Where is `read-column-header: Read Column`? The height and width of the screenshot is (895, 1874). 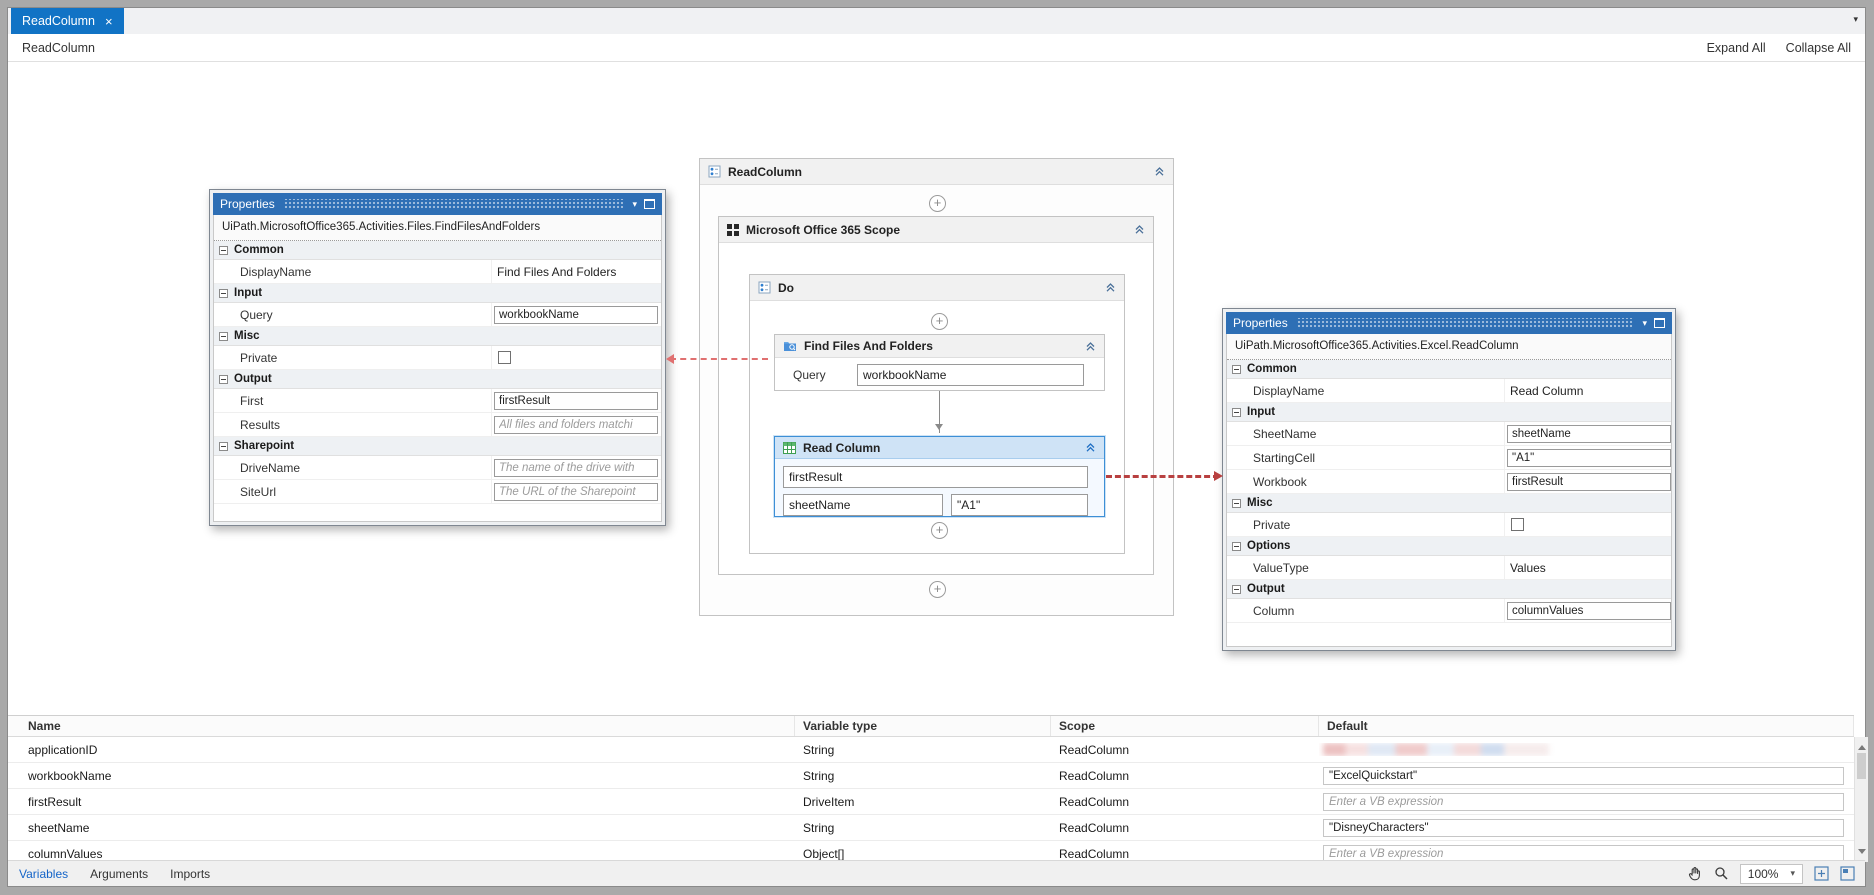
read-column-header: Read Column is located at coordinates (939, 448).